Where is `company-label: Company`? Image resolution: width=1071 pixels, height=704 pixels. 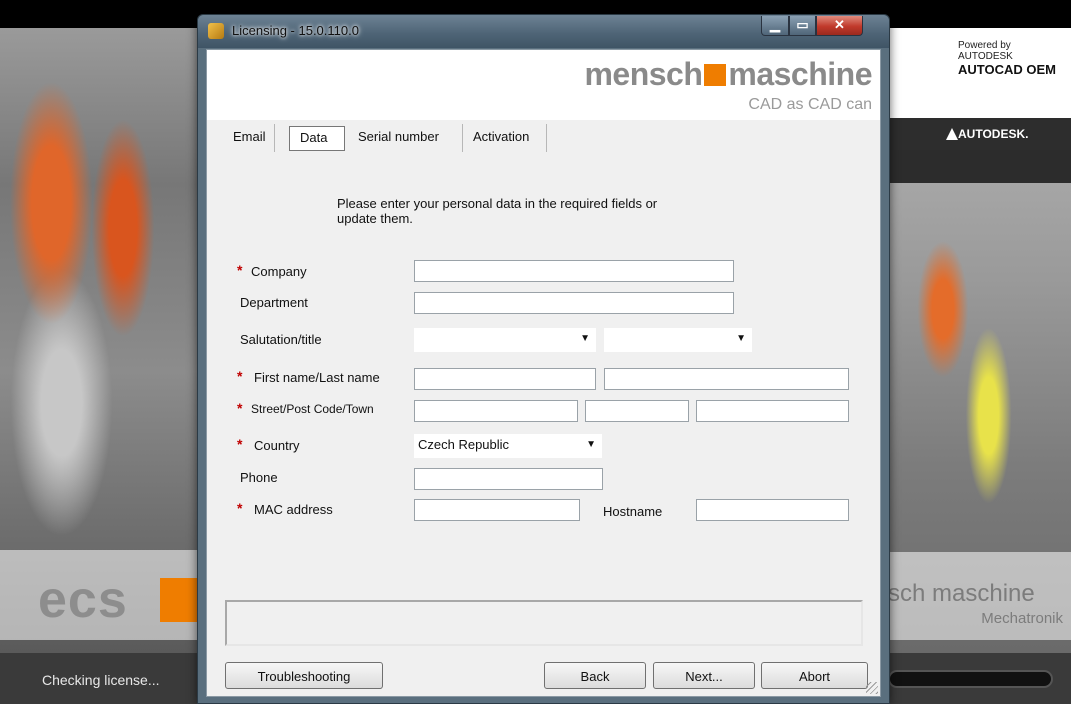
company-label: Company is located at coordinates (279, 271).